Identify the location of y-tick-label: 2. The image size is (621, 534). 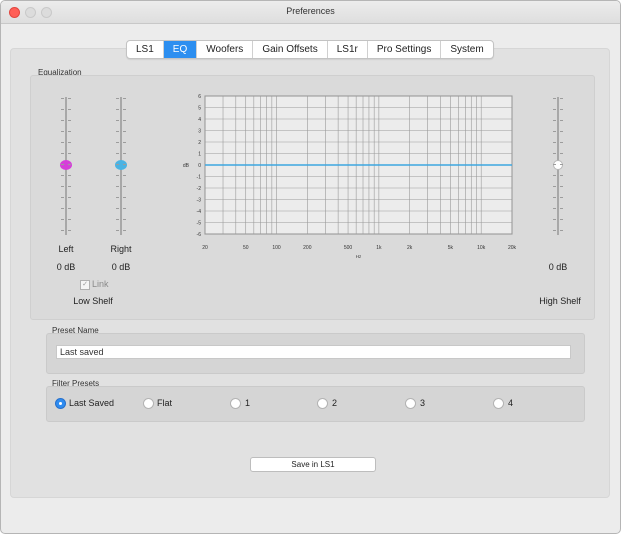
(199, 143).